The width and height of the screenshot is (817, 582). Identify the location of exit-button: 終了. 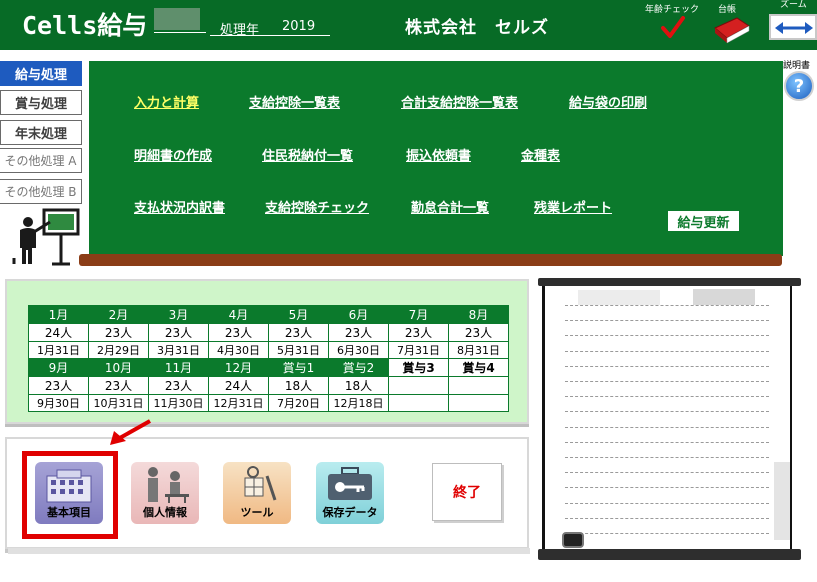
(467, 492).